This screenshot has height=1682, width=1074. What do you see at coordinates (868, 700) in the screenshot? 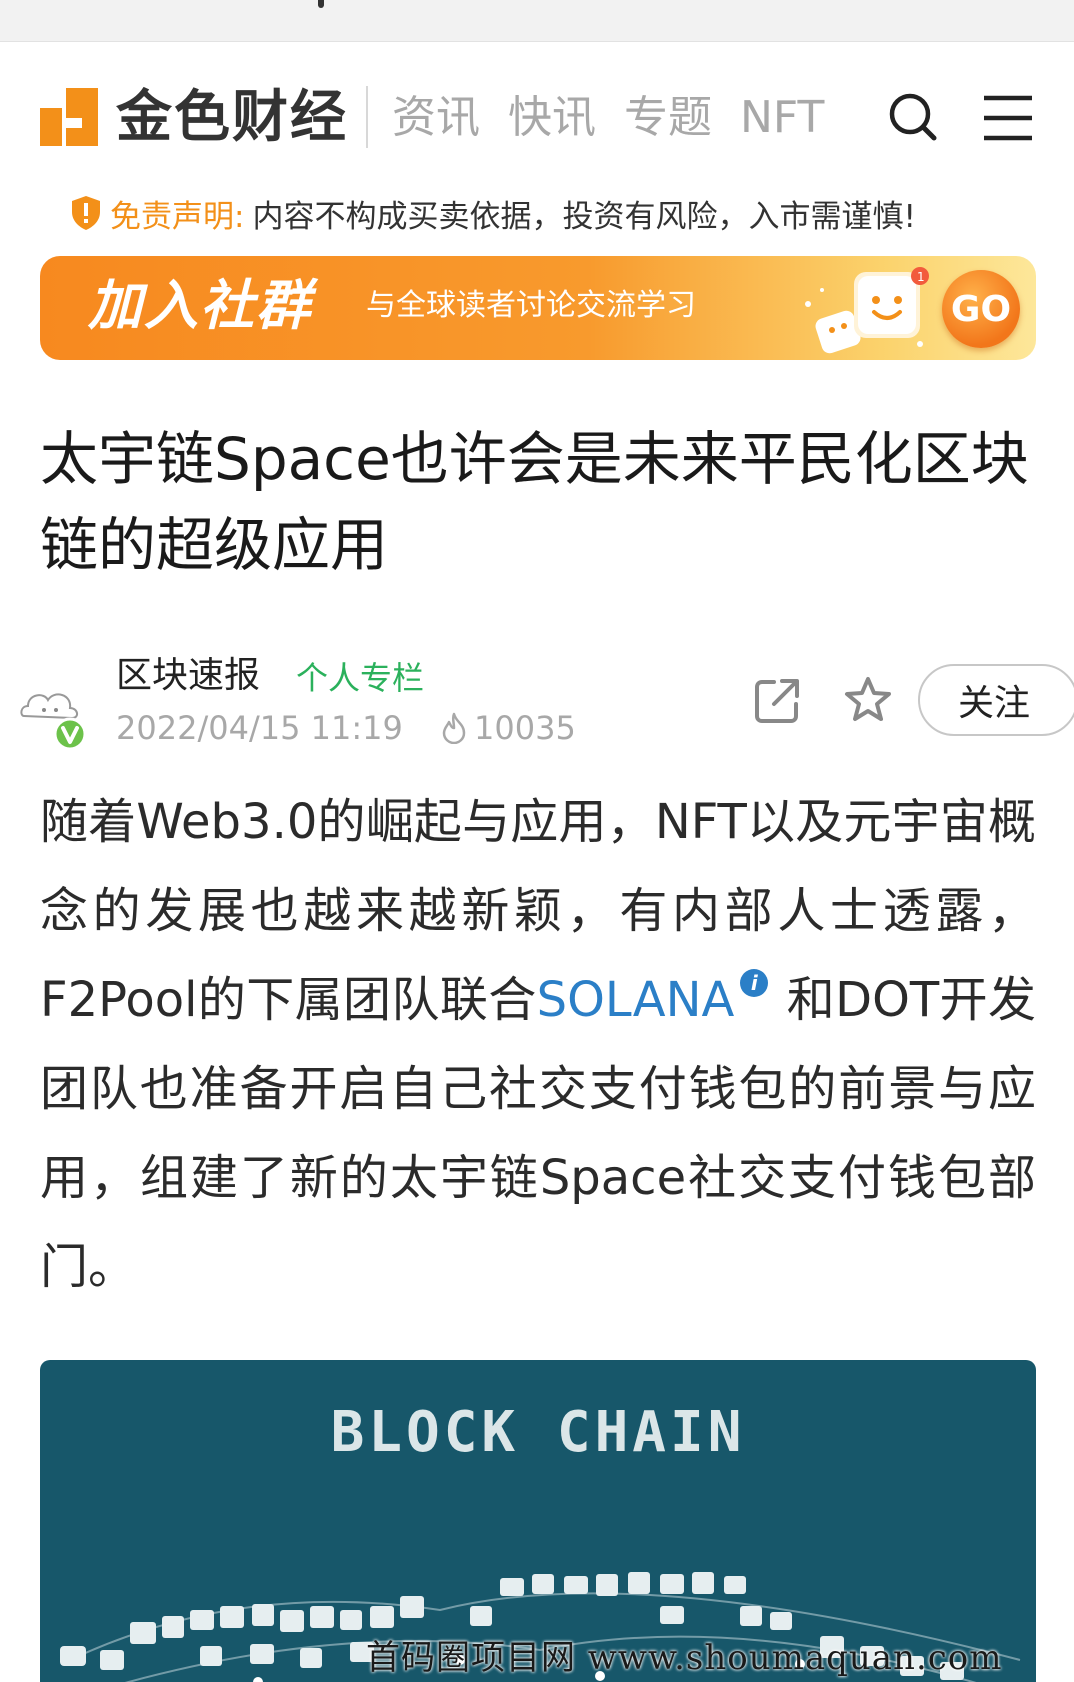
I see `star-icon` at bounding box center [868, 700].